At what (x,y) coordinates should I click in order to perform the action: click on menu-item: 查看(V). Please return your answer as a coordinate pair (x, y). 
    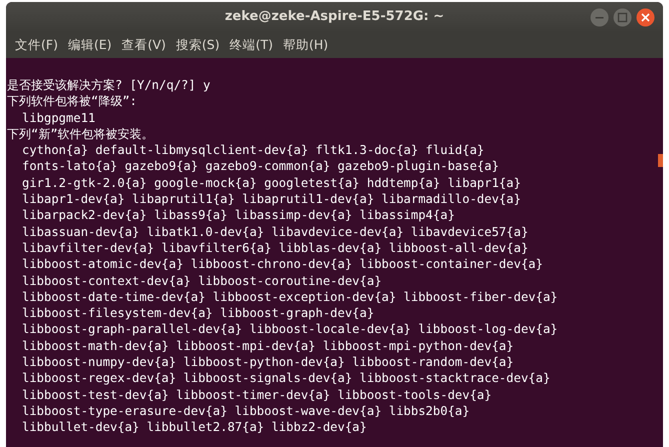
    Looking at the image, I should click on (143, 45).